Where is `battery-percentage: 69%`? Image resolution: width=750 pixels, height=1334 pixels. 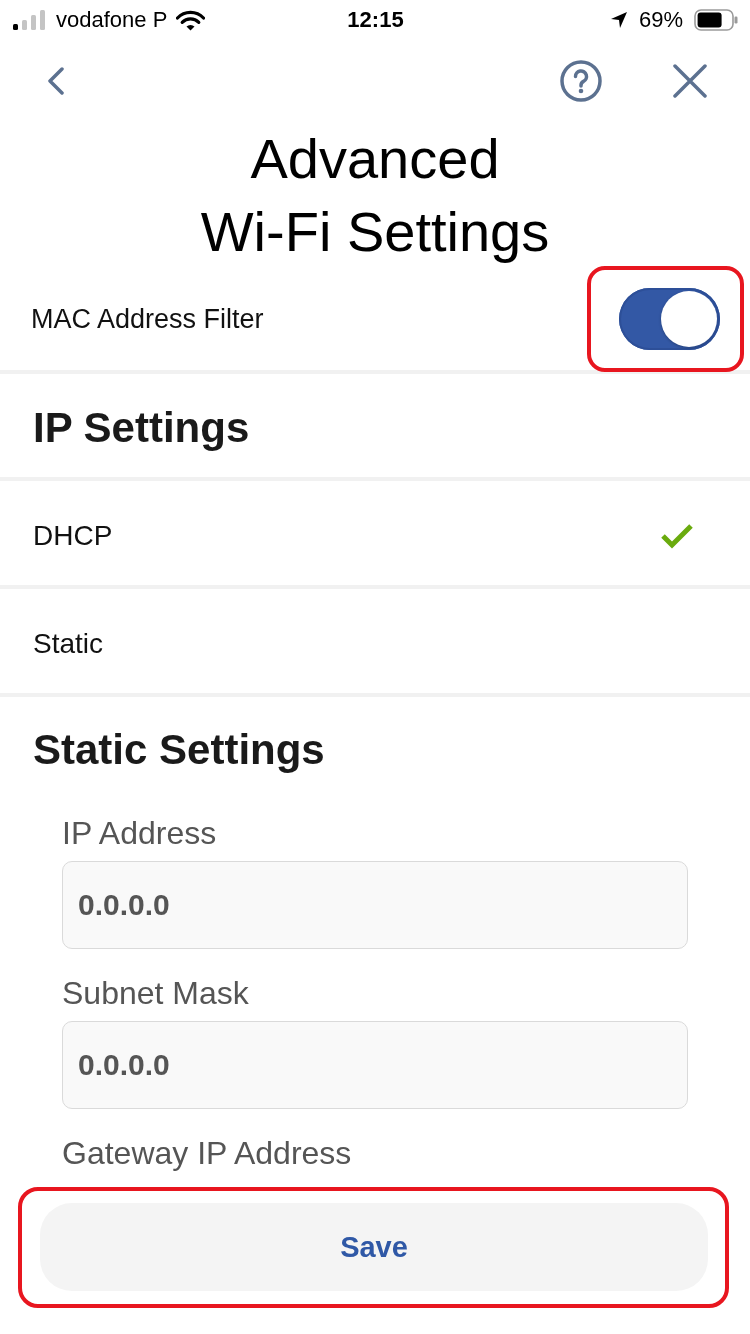 battery-percentage: 69% is located at coordinates (660, 20).